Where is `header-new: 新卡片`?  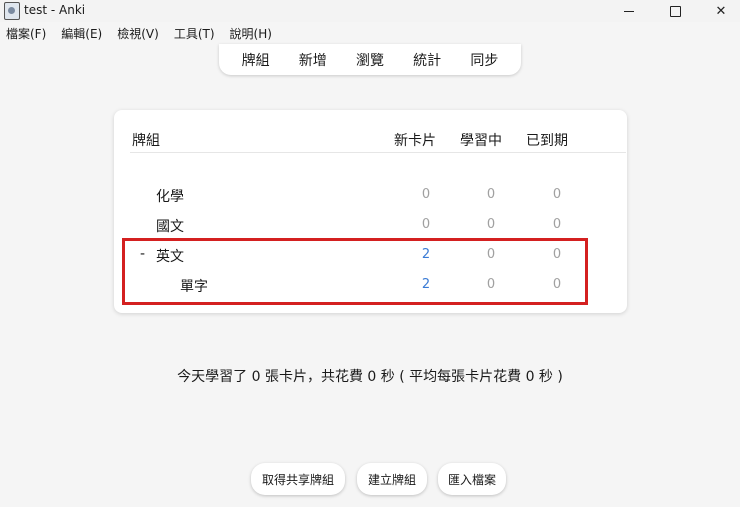
header-new: 新卡片 is located at coordinates (415, 141).